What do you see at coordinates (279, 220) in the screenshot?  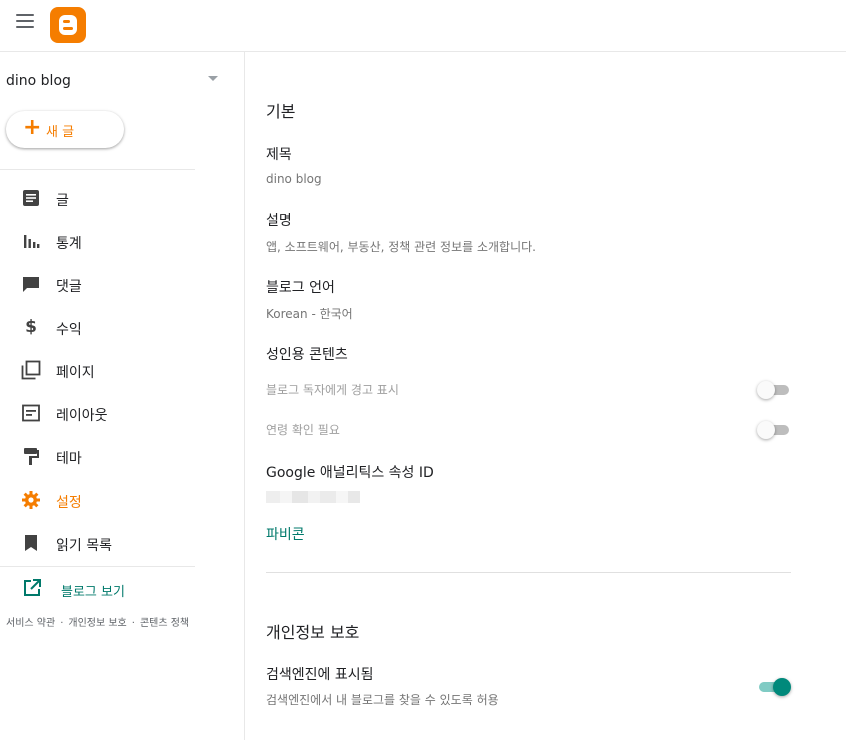 I see `description-setting: 설명` at bounding box center [279, 220].